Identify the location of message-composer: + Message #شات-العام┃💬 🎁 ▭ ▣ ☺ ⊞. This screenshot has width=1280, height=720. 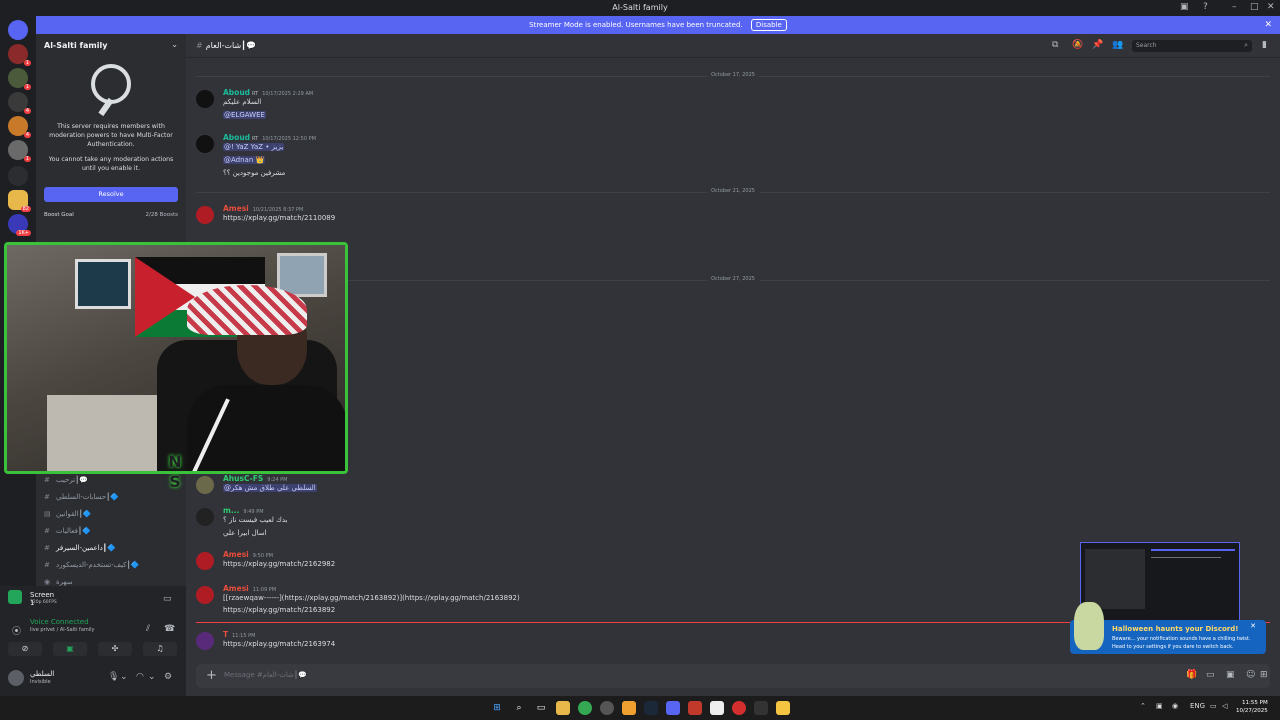
(733, 676).